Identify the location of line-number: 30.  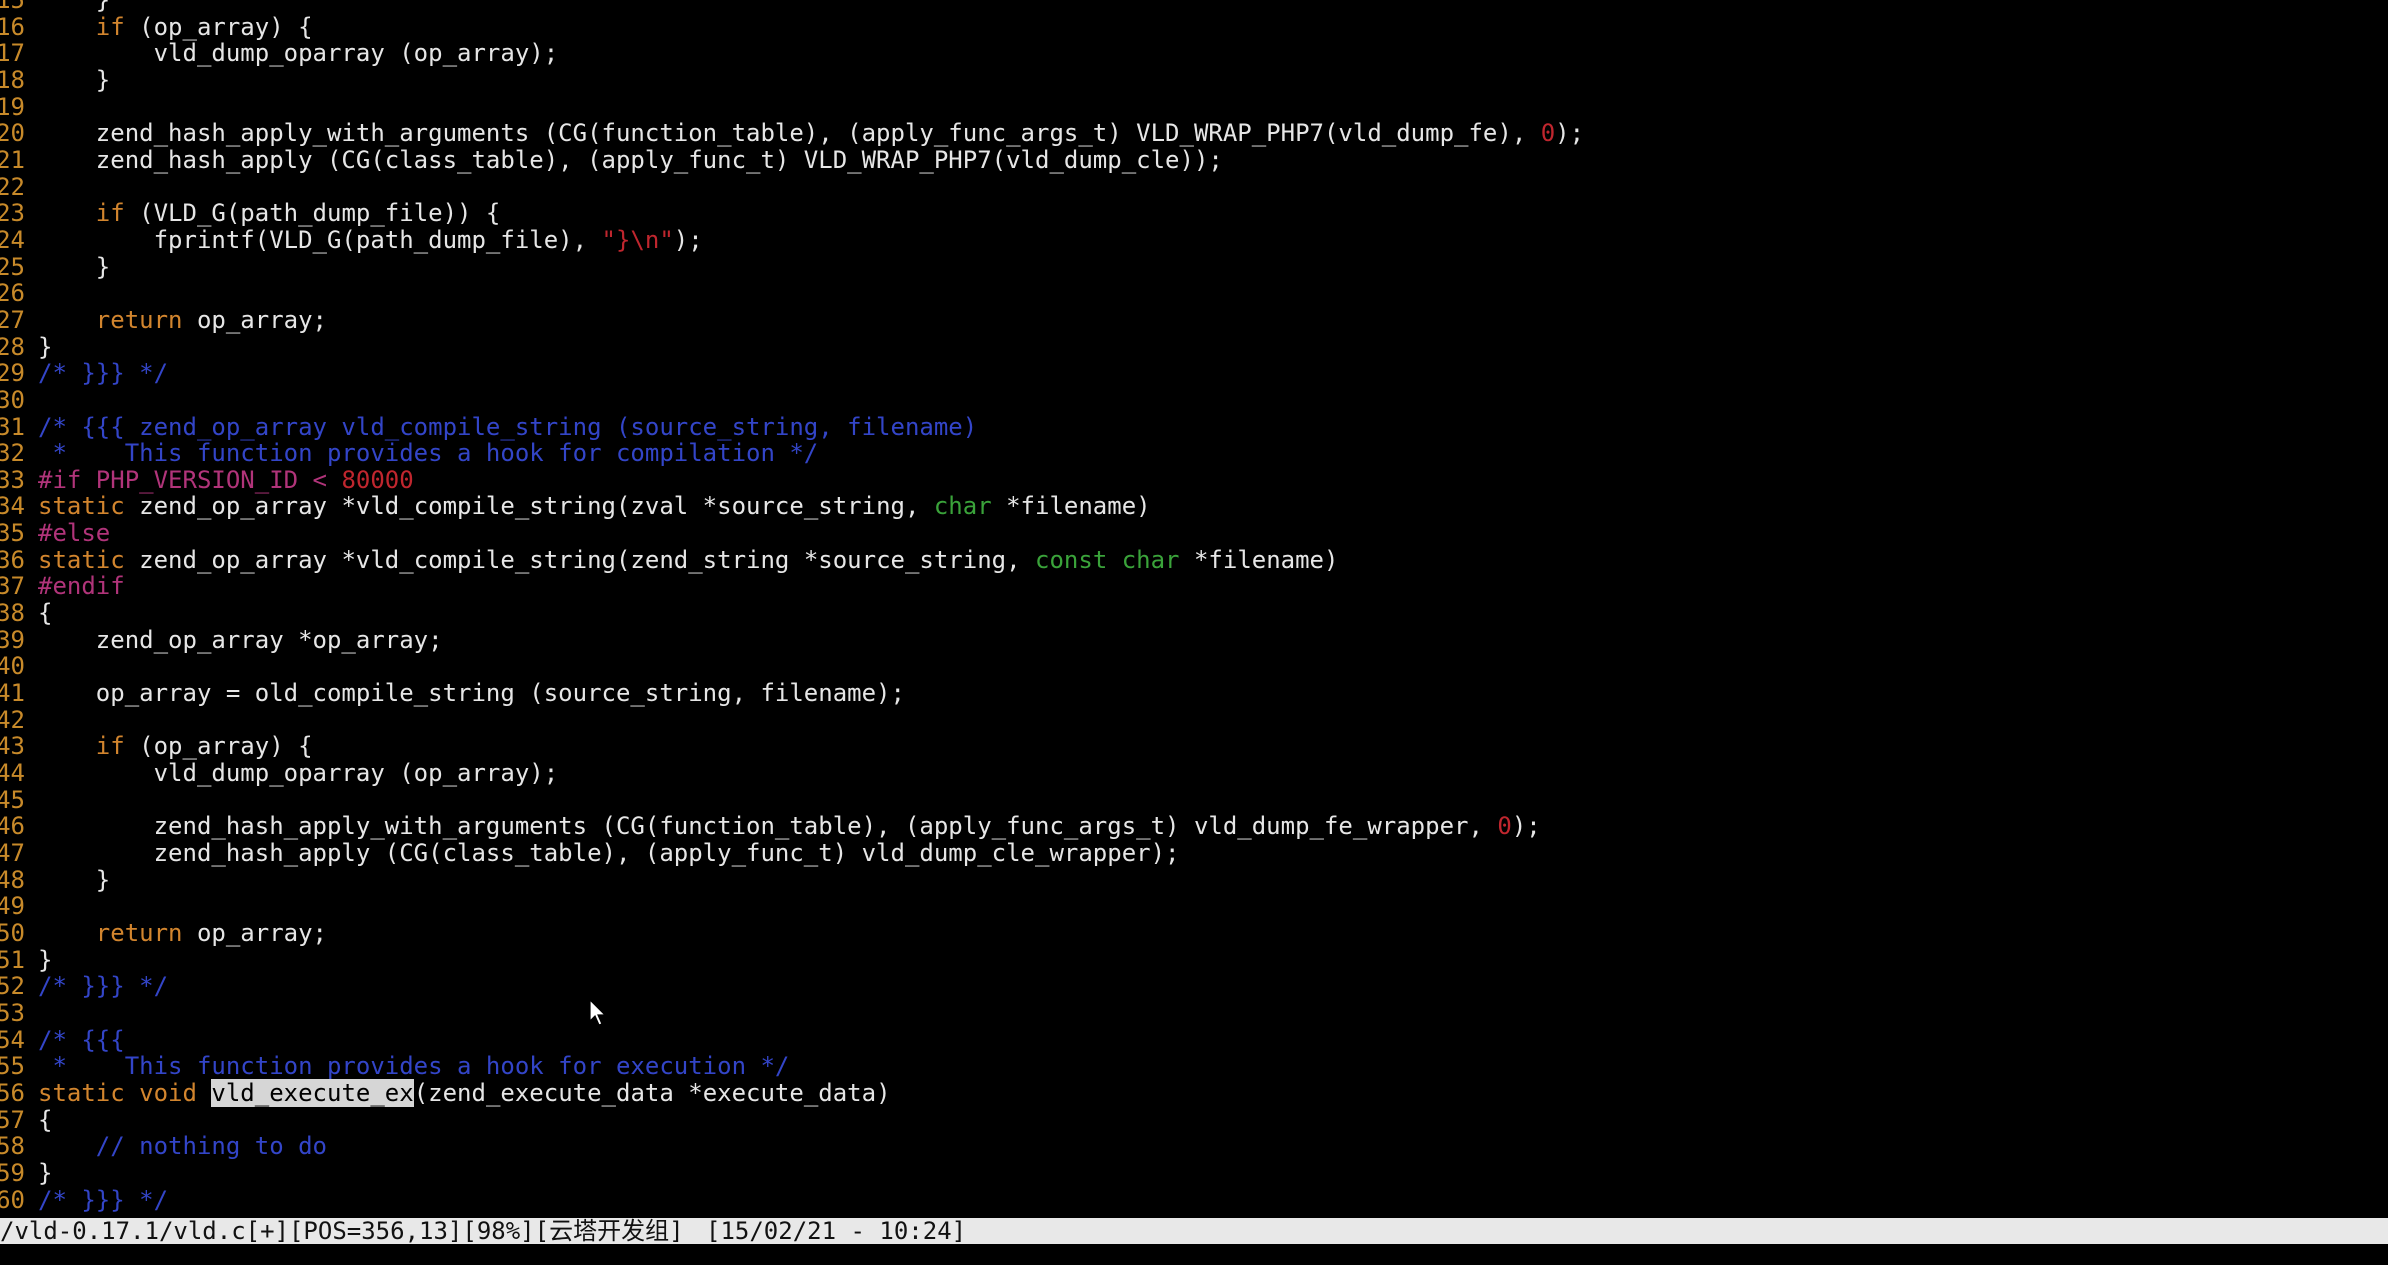
(12, 399).